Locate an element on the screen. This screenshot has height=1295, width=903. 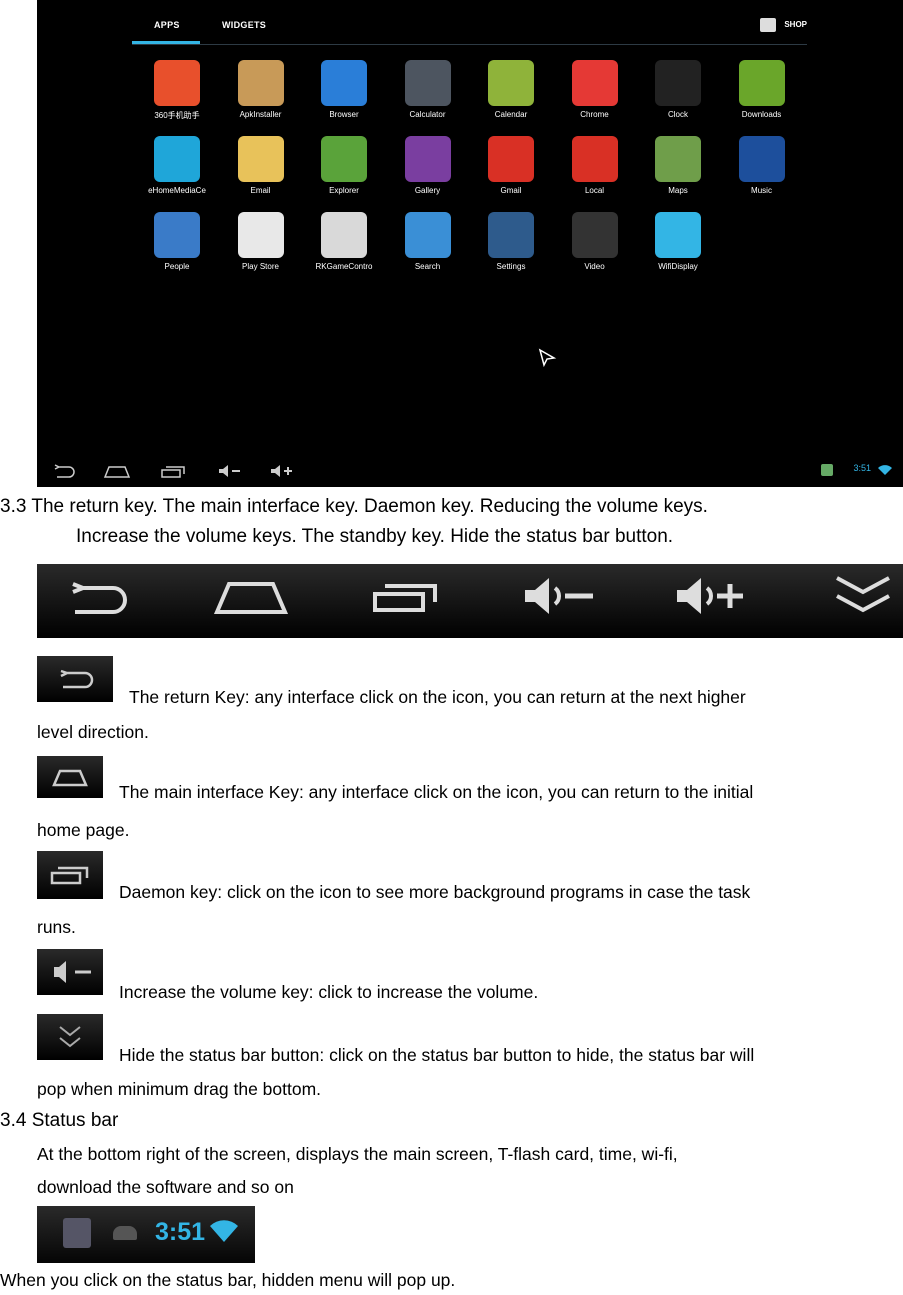
app-label: RKGameContro is located at coordinates (344, 266).